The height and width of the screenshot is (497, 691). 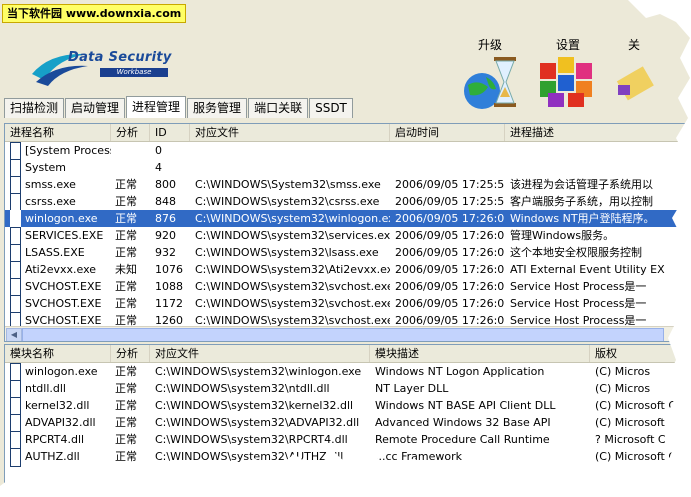 What do you see at coordinates (254, 405) in the screenshot?
I see `cell-file: C:\WINDOWS\system32\kernel32.dll` at bounding box center [254, 405].